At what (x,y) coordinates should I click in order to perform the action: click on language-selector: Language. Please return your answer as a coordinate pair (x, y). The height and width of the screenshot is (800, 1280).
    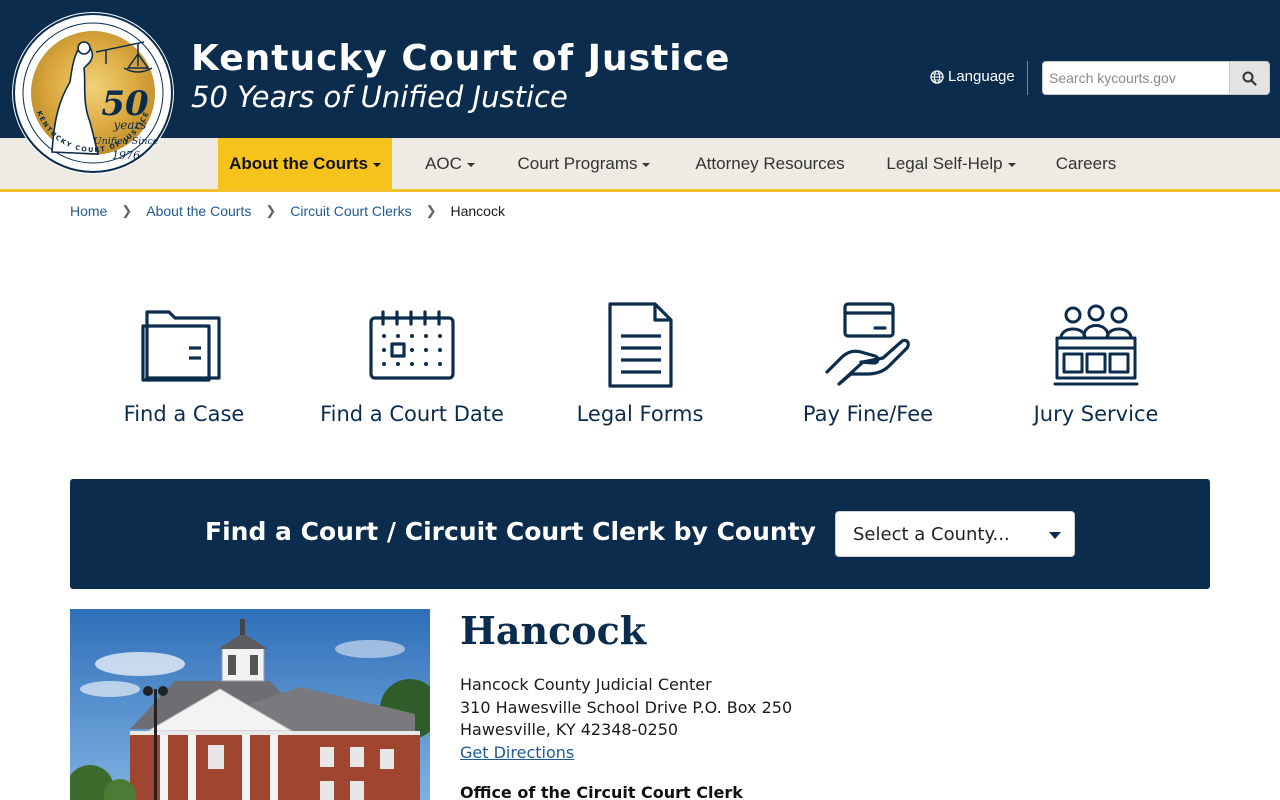
    Looking at the image, I should click on (972, 76).